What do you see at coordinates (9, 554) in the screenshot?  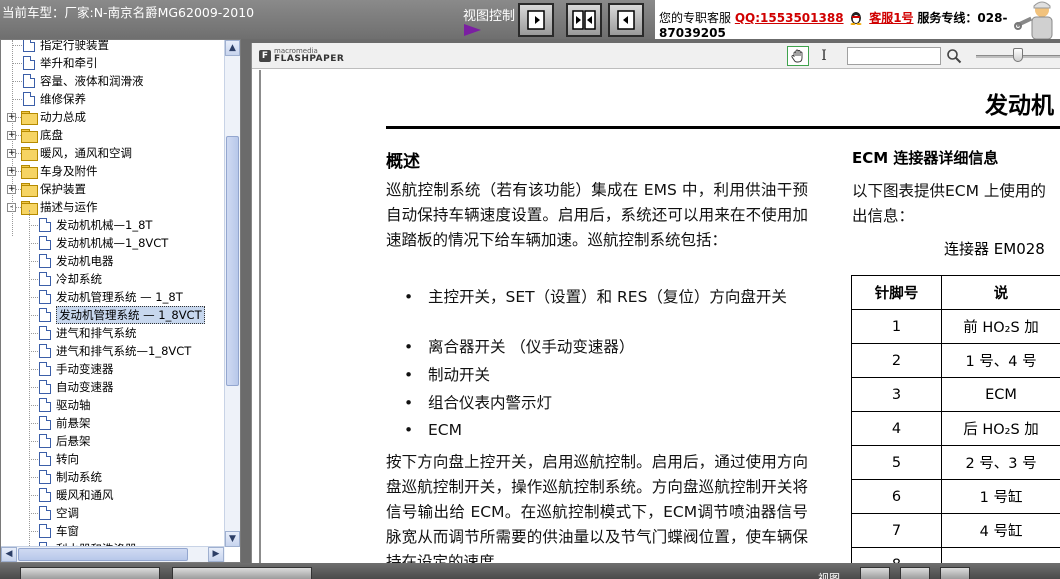 I see `scroll-left-button: ◀` at bounding box center [9, 554].